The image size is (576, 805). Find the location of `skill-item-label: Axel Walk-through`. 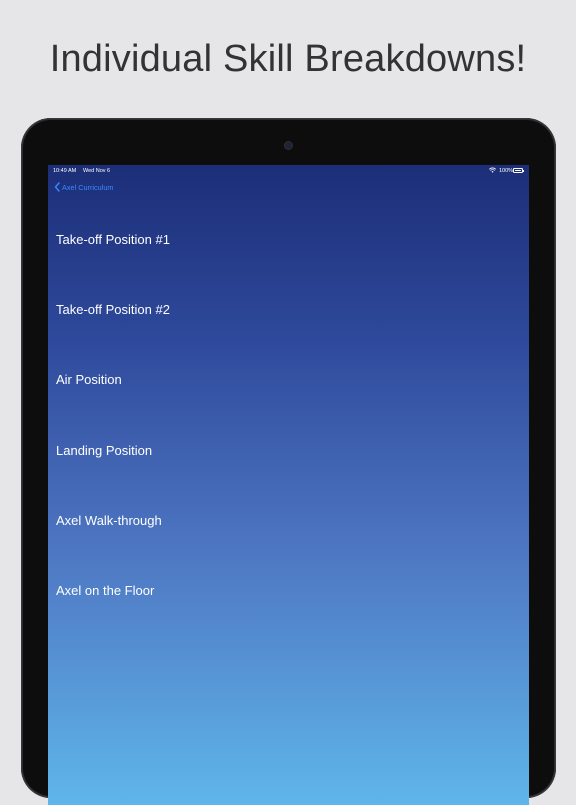

skill-item-label: Axel Walk-through is located at coordinates (109, 520).